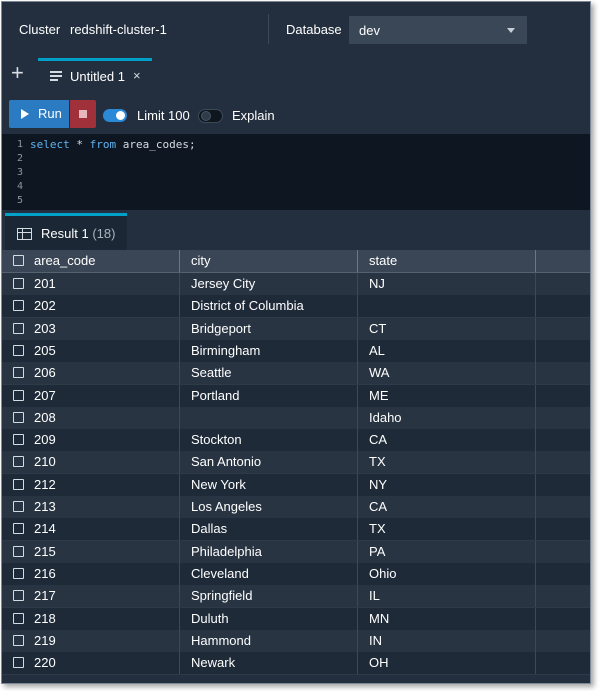  What do you see at coordinates (221, 596) in the screenshot?
I see `cell-city: Springfield` at bounding box center [221, 596].